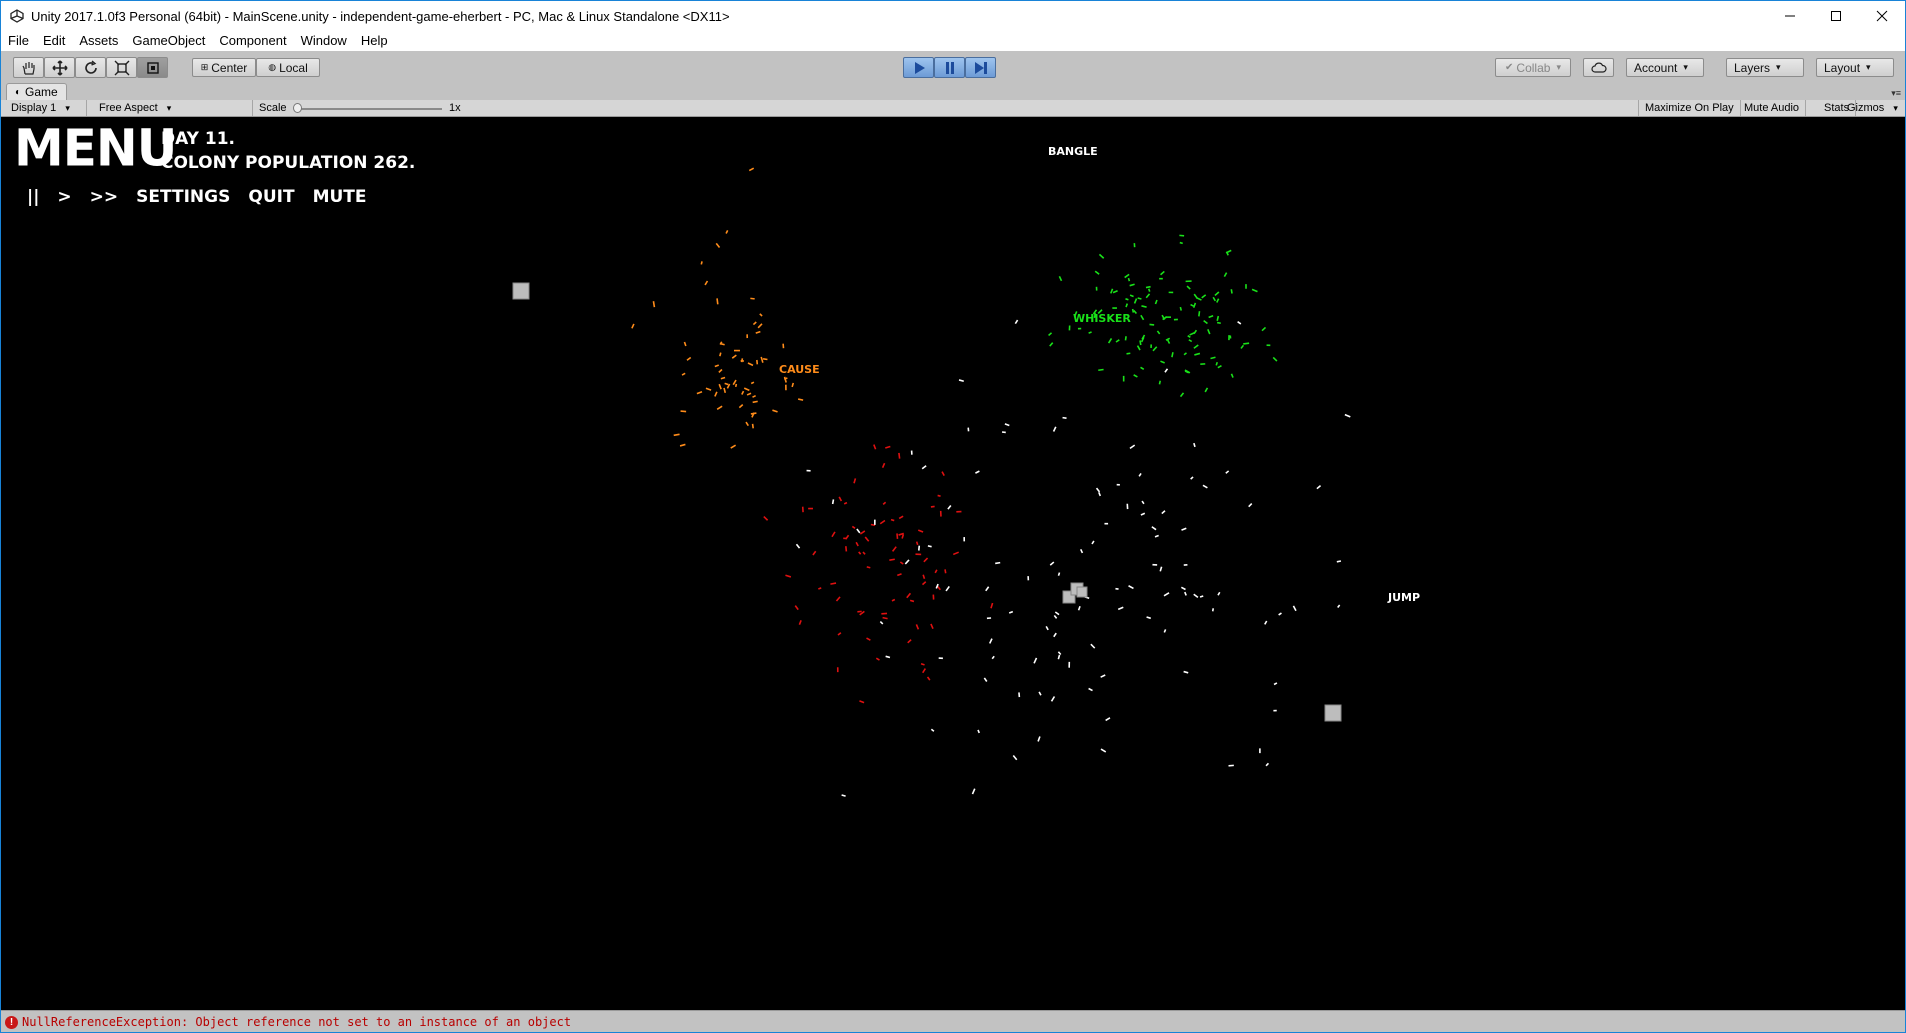 The image size is (1906, 1033). I want to click on layers-dropdown: Layers, so click(1765, 67).